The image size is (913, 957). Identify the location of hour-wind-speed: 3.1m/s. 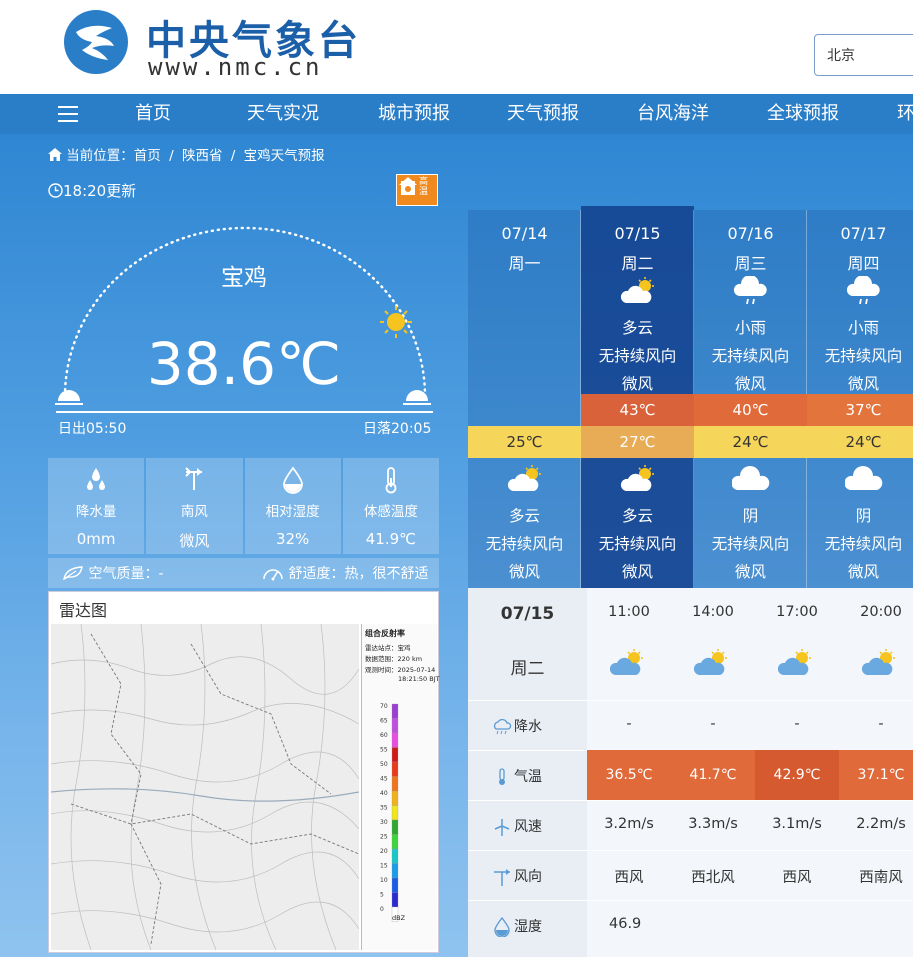
(797, 824).